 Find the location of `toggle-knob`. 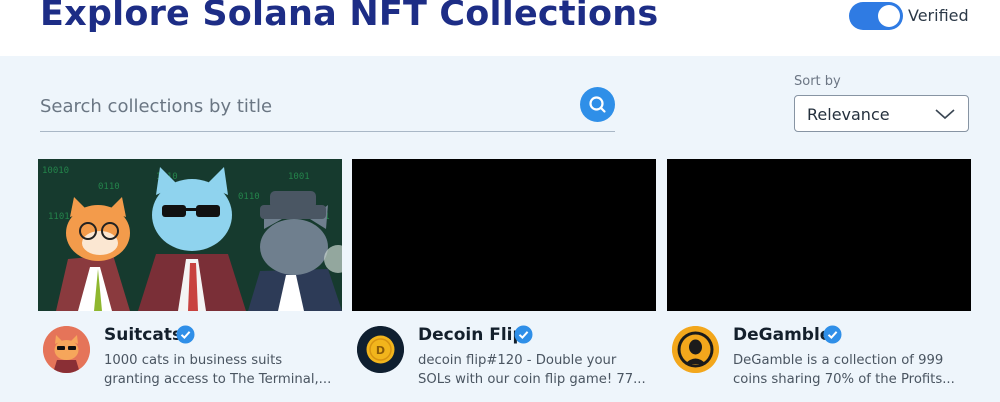

toggle-knob is located at coordinates (889, 16).